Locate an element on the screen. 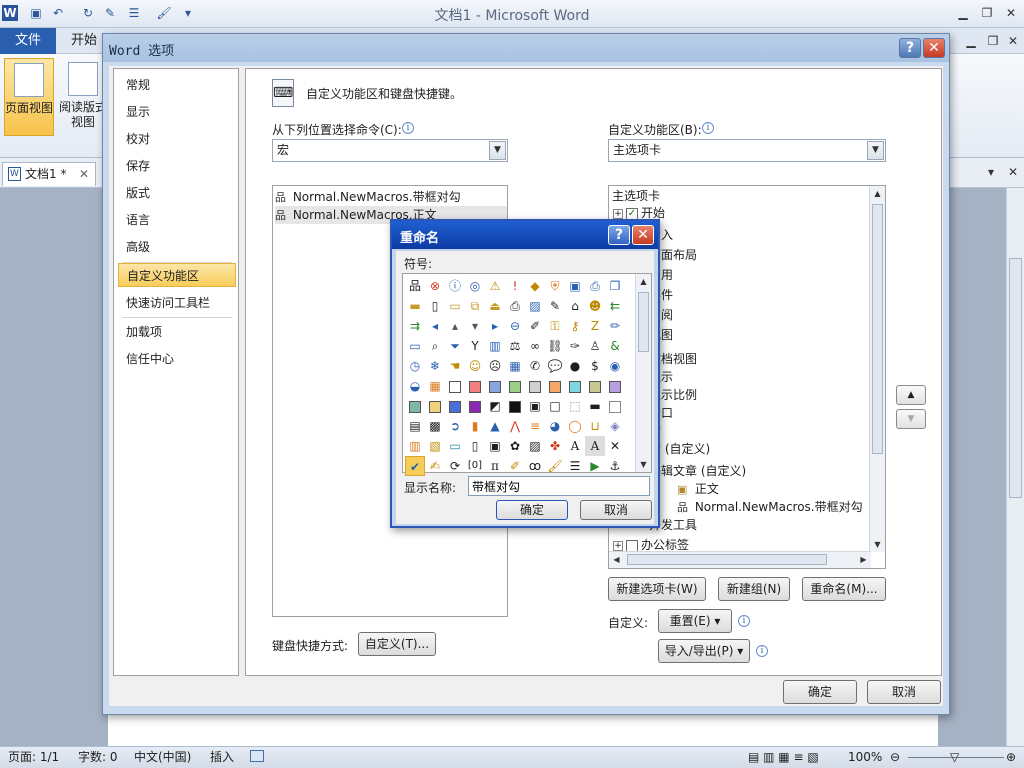  nav-item-general: 常规 is located at coordinates (177, 85).